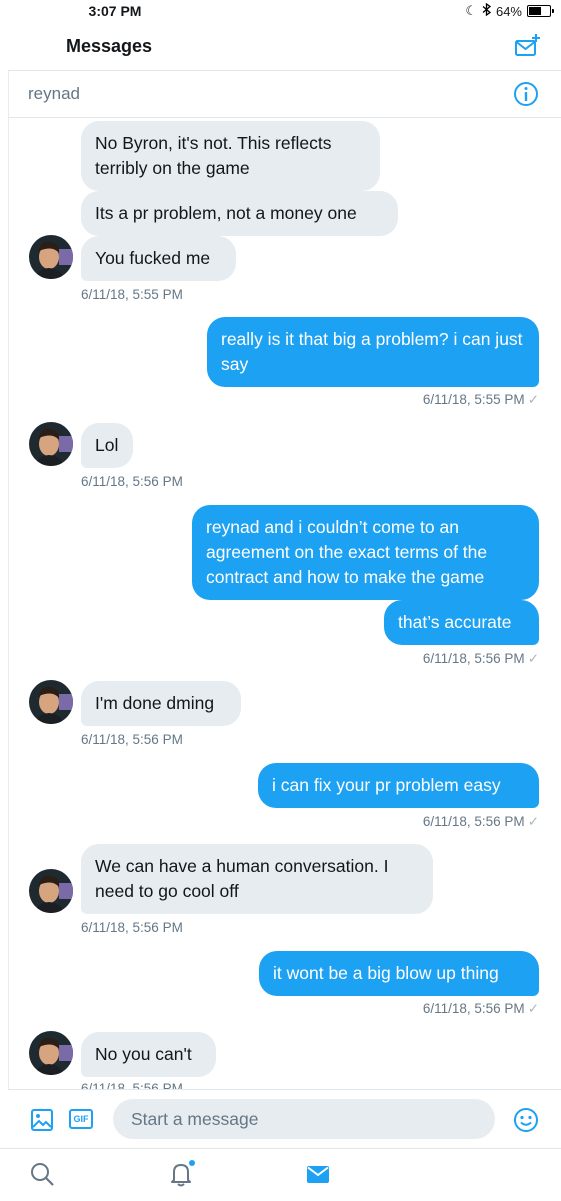 This screenshot has height=1201, width=561. What do you see at coordinates (148, 1054) in the screenshot?
I see `message-bubble-incoming: No you can't` at bounding box center [148, 1054].